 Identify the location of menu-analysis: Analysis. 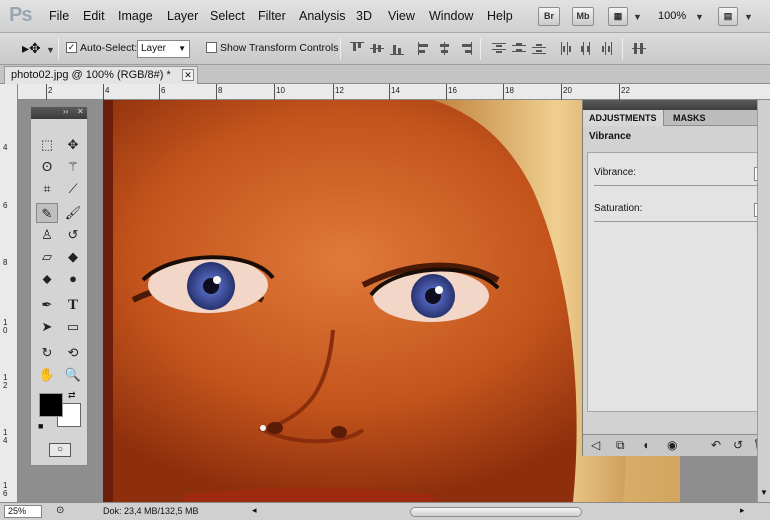
(322, 16).